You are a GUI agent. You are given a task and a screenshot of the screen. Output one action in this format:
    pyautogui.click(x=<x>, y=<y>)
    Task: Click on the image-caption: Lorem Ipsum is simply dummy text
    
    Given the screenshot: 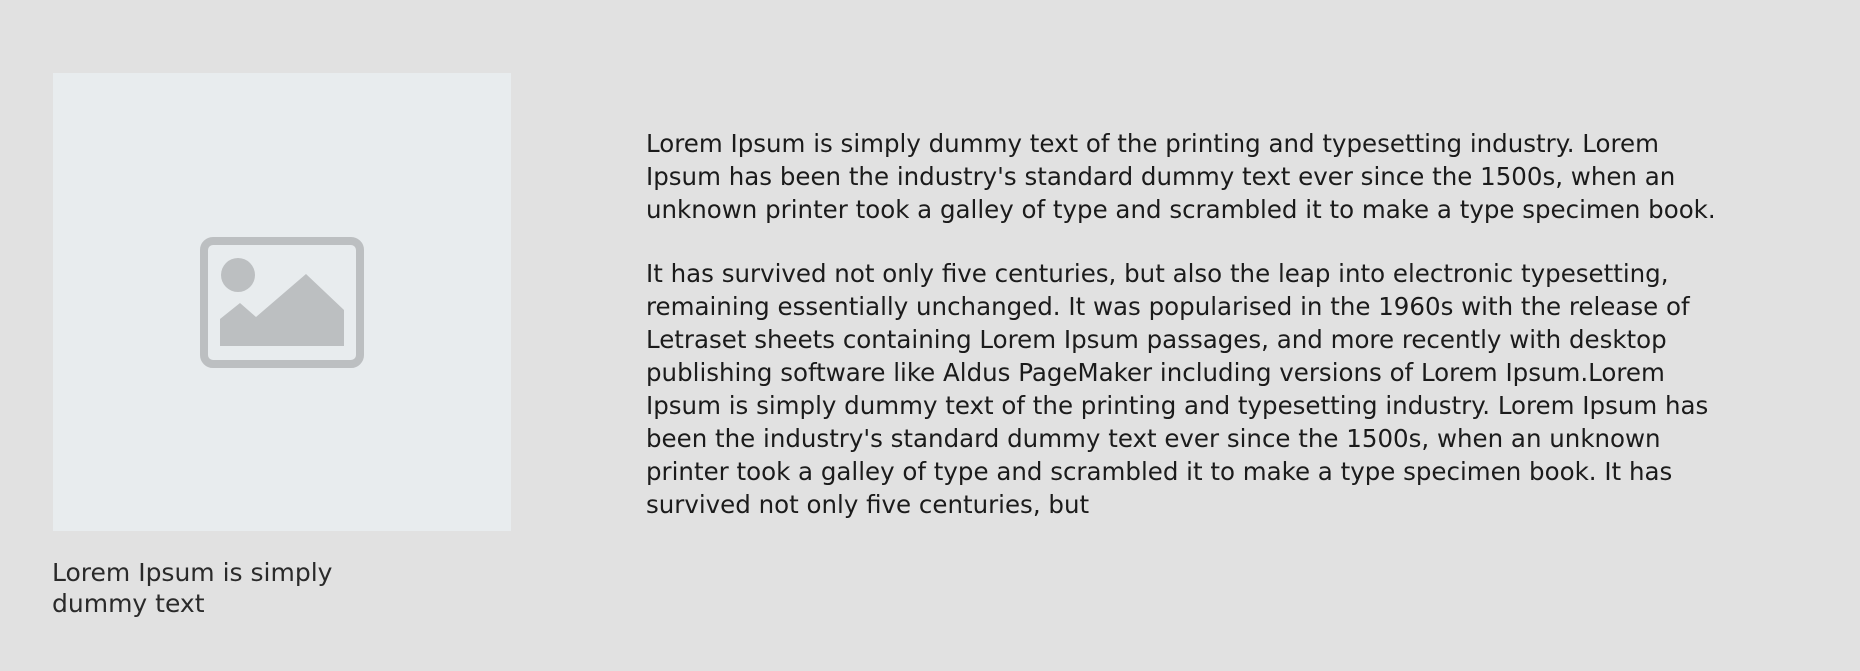 What is the action you would take?
    pyautogui.click(x=192, y=588)
    